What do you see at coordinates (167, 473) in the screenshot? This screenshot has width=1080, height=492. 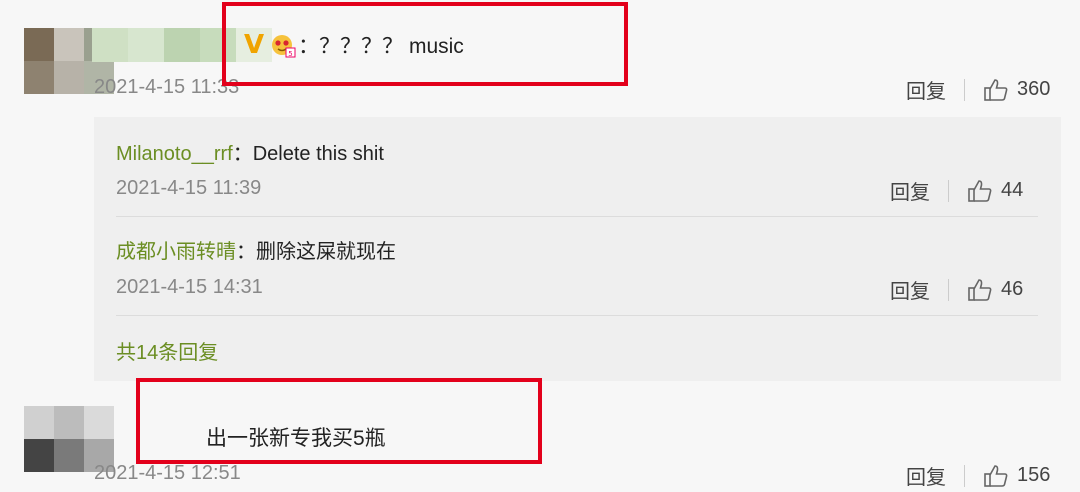 I see `comment-timestamp: 2021-4-15 12:51` at bounding box center [167, 473].